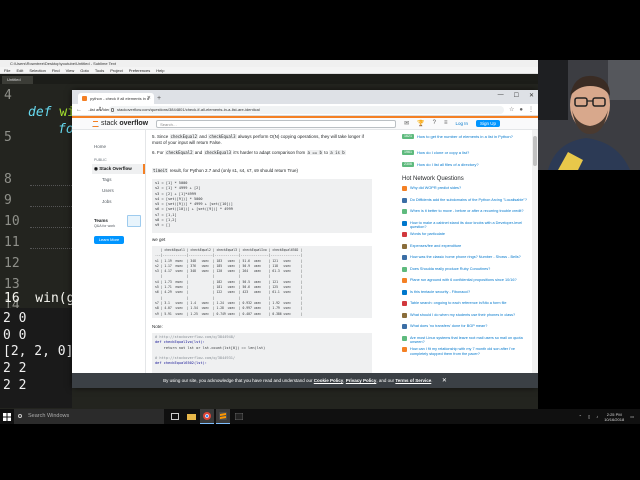 The image size is (640, 480). I want to click on line-number: 12, so click(12, 263).